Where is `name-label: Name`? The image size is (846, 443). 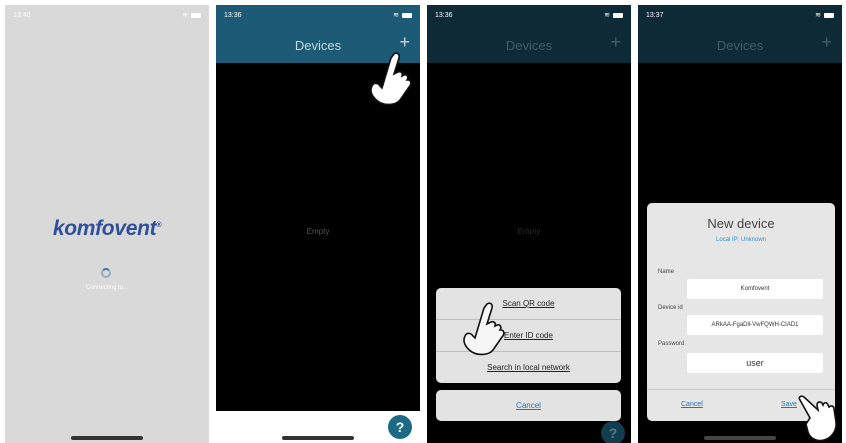 name-label: Name is located at coordinates (666, 272).